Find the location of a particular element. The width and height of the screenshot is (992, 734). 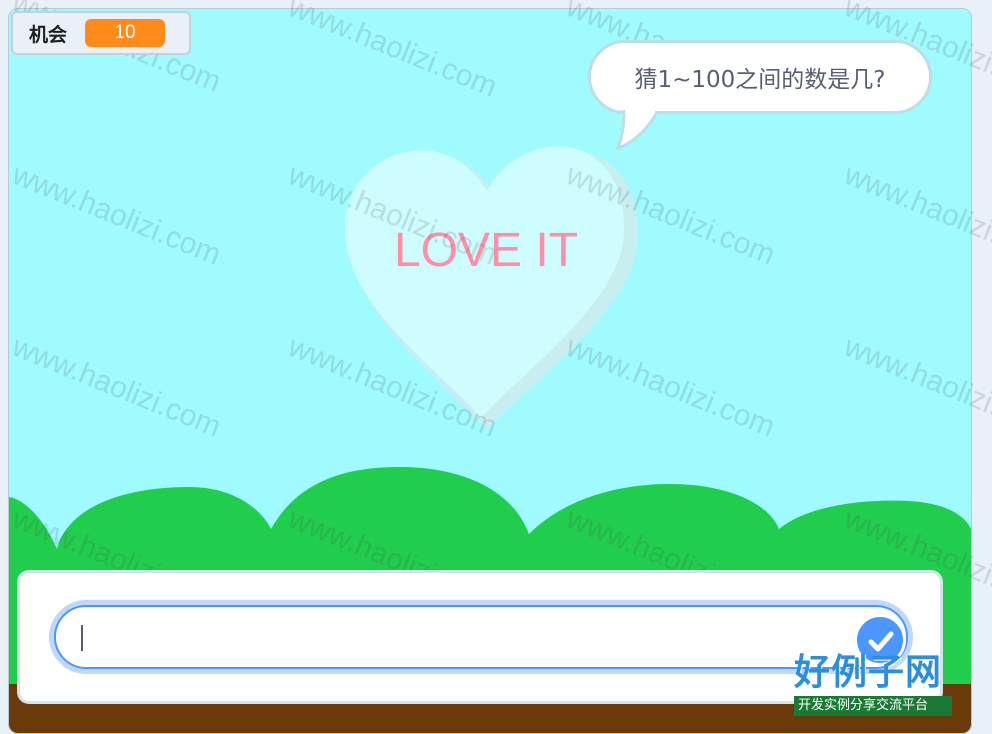

monitor-label: 机会 is located at coordinates (48, 34).